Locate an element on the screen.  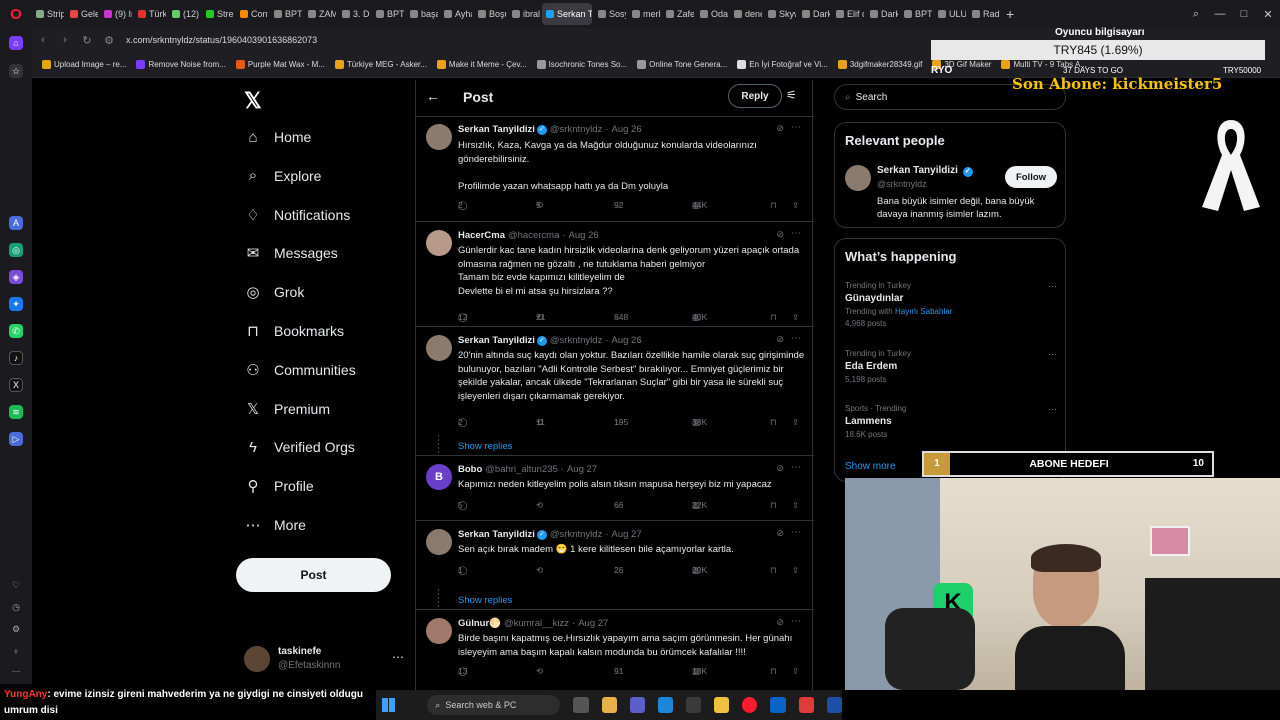
browser-tab: Odal is located at coordinates (712, 14).